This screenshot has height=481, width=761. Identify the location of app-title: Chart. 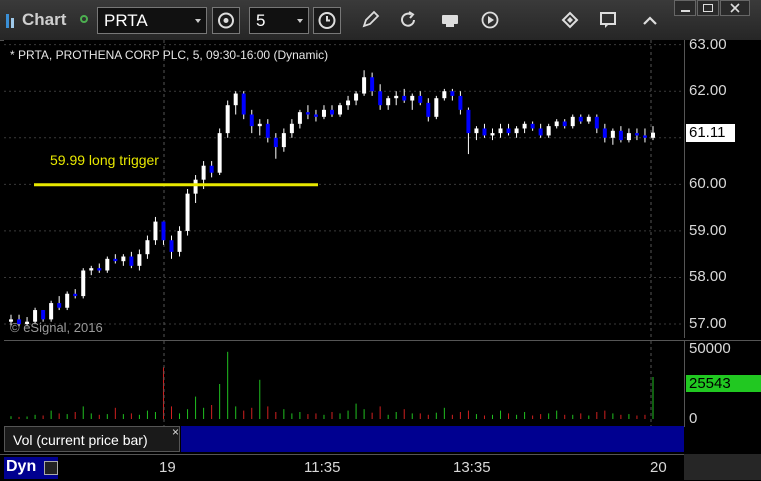
(44, 19).